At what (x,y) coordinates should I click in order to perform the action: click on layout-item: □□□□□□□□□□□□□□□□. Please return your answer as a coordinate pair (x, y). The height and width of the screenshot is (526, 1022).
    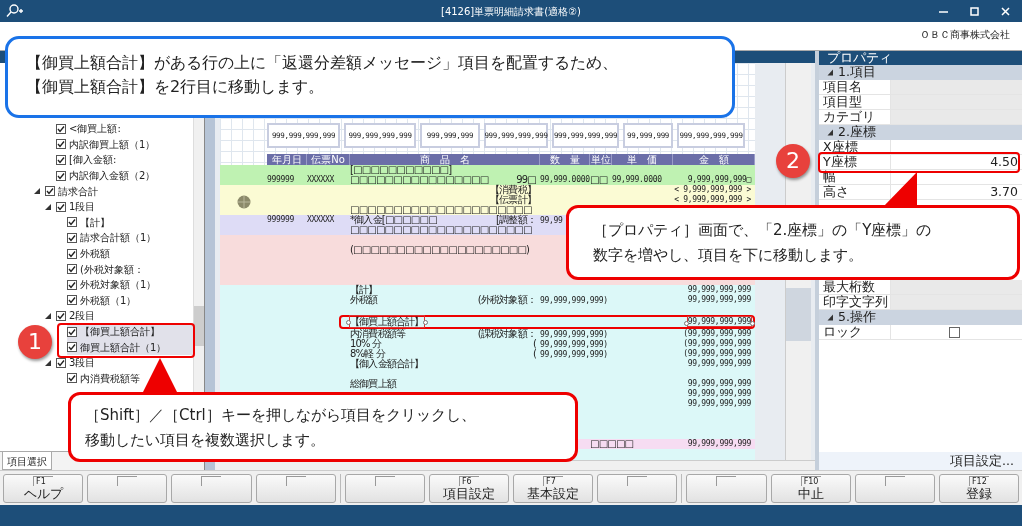
    Looking at the image, I should click on (419, 179).